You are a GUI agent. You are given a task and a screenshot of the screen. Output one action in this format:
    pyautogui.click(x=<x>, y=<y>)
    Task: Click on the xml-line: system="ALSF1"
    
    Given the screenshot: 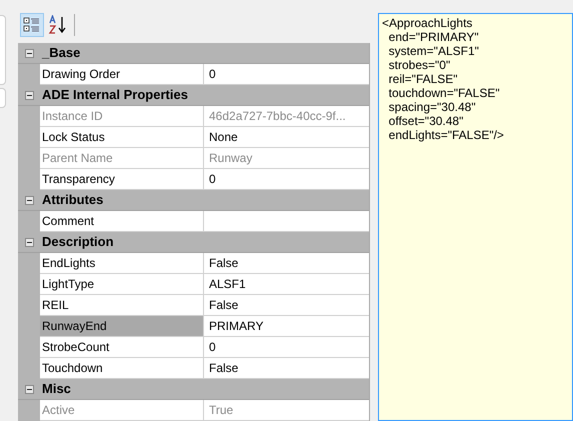 What is the action you would take?
    pyautogui.click(x=434, y=51)
    